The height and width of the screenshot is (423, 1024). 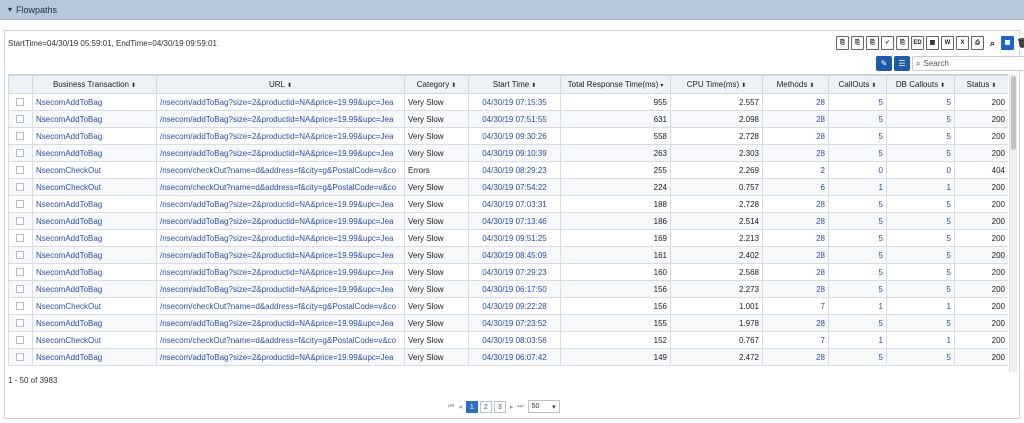 What do you see at coordinates (1020, 43) in the screenshot?
I see `delete-icon: 🗑` at bounding box center [1020, 43].